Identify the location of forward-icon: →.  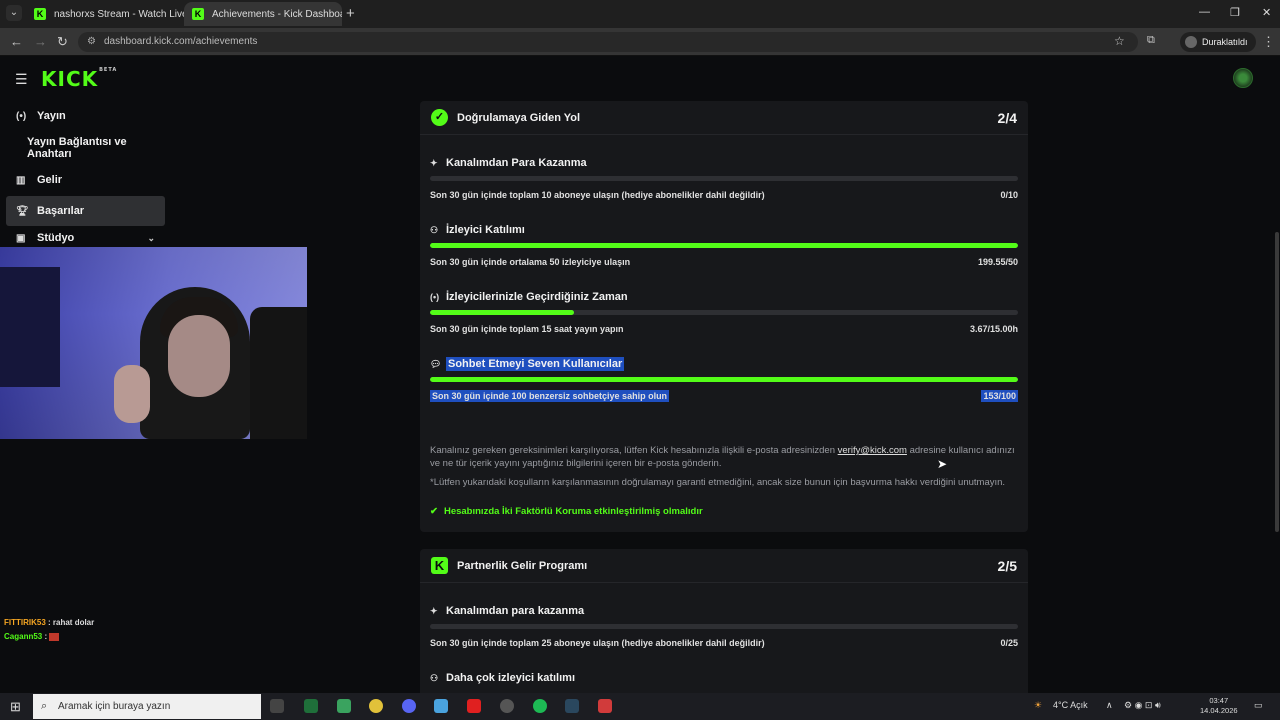
(40, 41).